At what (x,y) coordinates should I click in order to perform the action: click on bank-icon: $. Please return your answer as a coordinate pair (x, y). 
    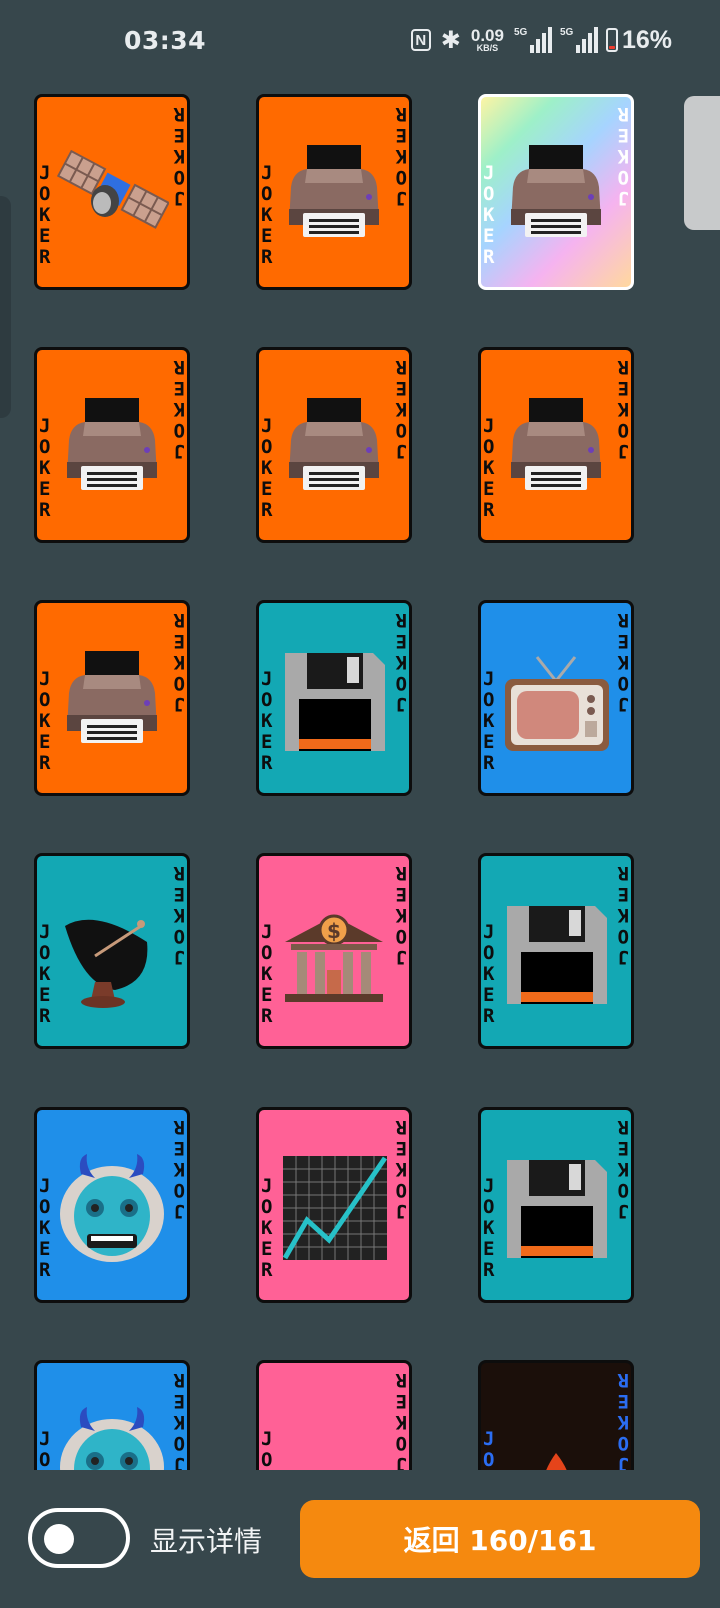
    Looking at the image, I should click on (334, 951).